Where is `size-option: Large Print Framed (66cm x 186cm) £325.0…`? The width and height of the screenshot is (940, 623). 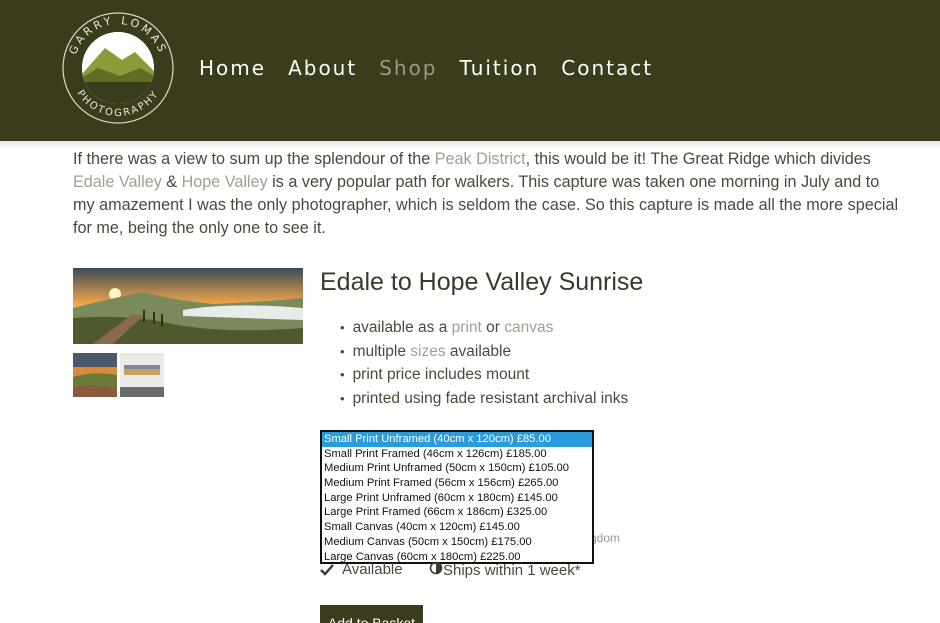 size-option: Large Print Framed (66cm x 186cm) £325.0… is located at coordinates (457, 512).